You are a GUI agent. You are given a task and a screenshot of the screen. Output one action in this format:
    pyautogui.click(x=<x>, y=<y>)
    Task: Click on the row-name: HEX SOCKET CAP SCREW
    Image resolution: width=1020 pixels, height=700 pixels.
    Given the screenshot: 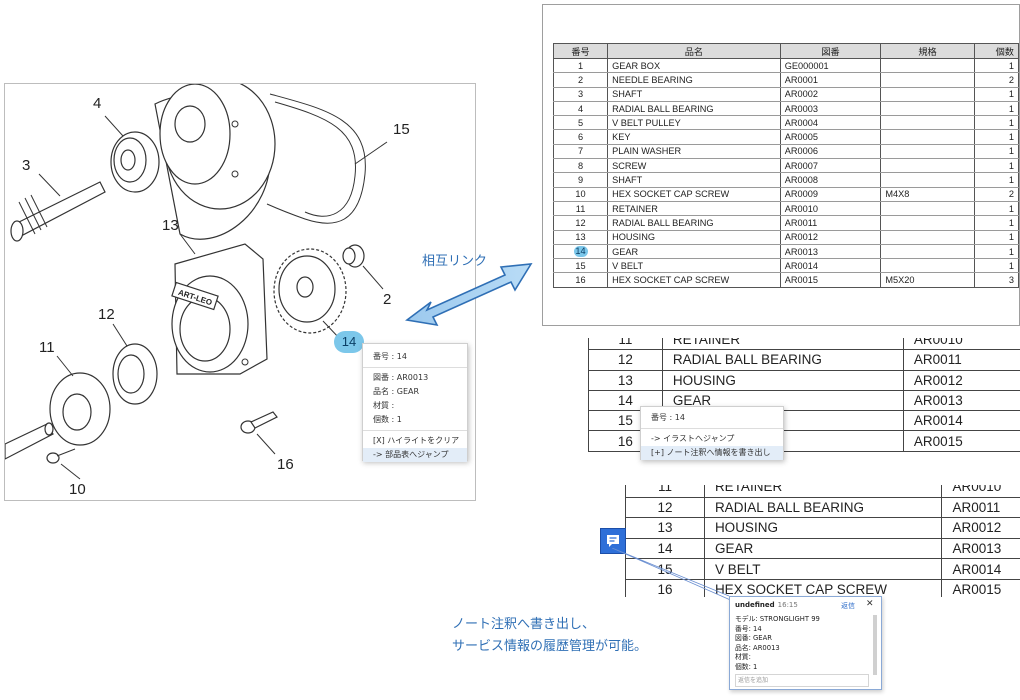 What is the action you would take?
    pyautogui.click(x=694, y=280)
    